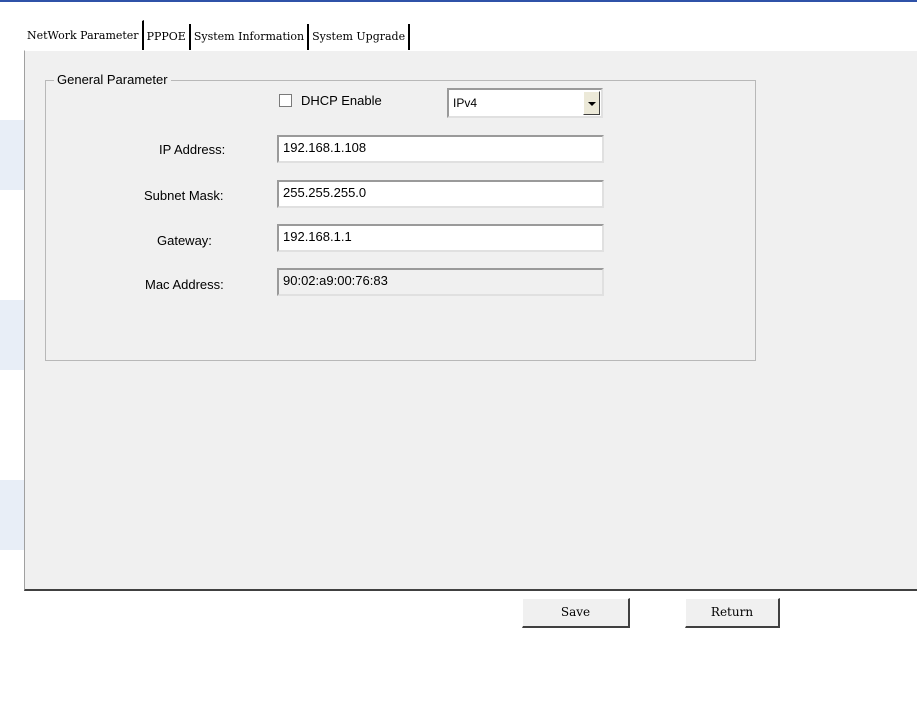 The height and width of the screenshot is (708, 917). Describe the element at coordinates (576, 613) in the screenshot. I see `save-button: Save` at that location.